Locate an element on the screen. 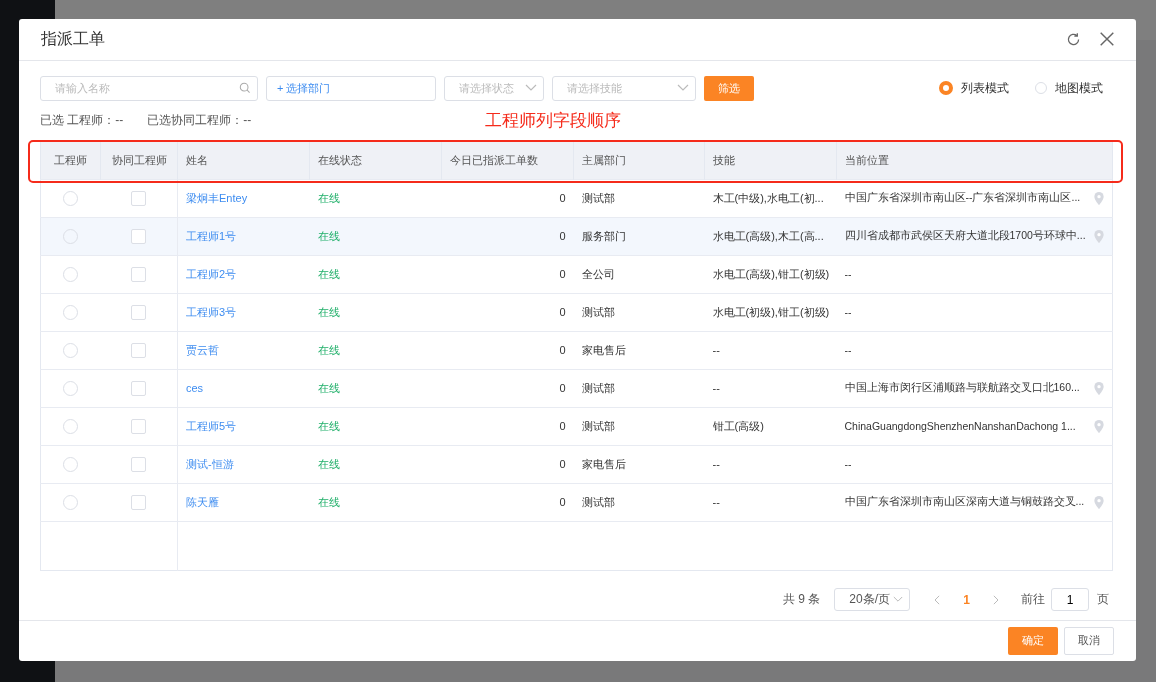 The image size is (1156, 682). table-cell: 服务部门 is located at coordinates (603, 235).